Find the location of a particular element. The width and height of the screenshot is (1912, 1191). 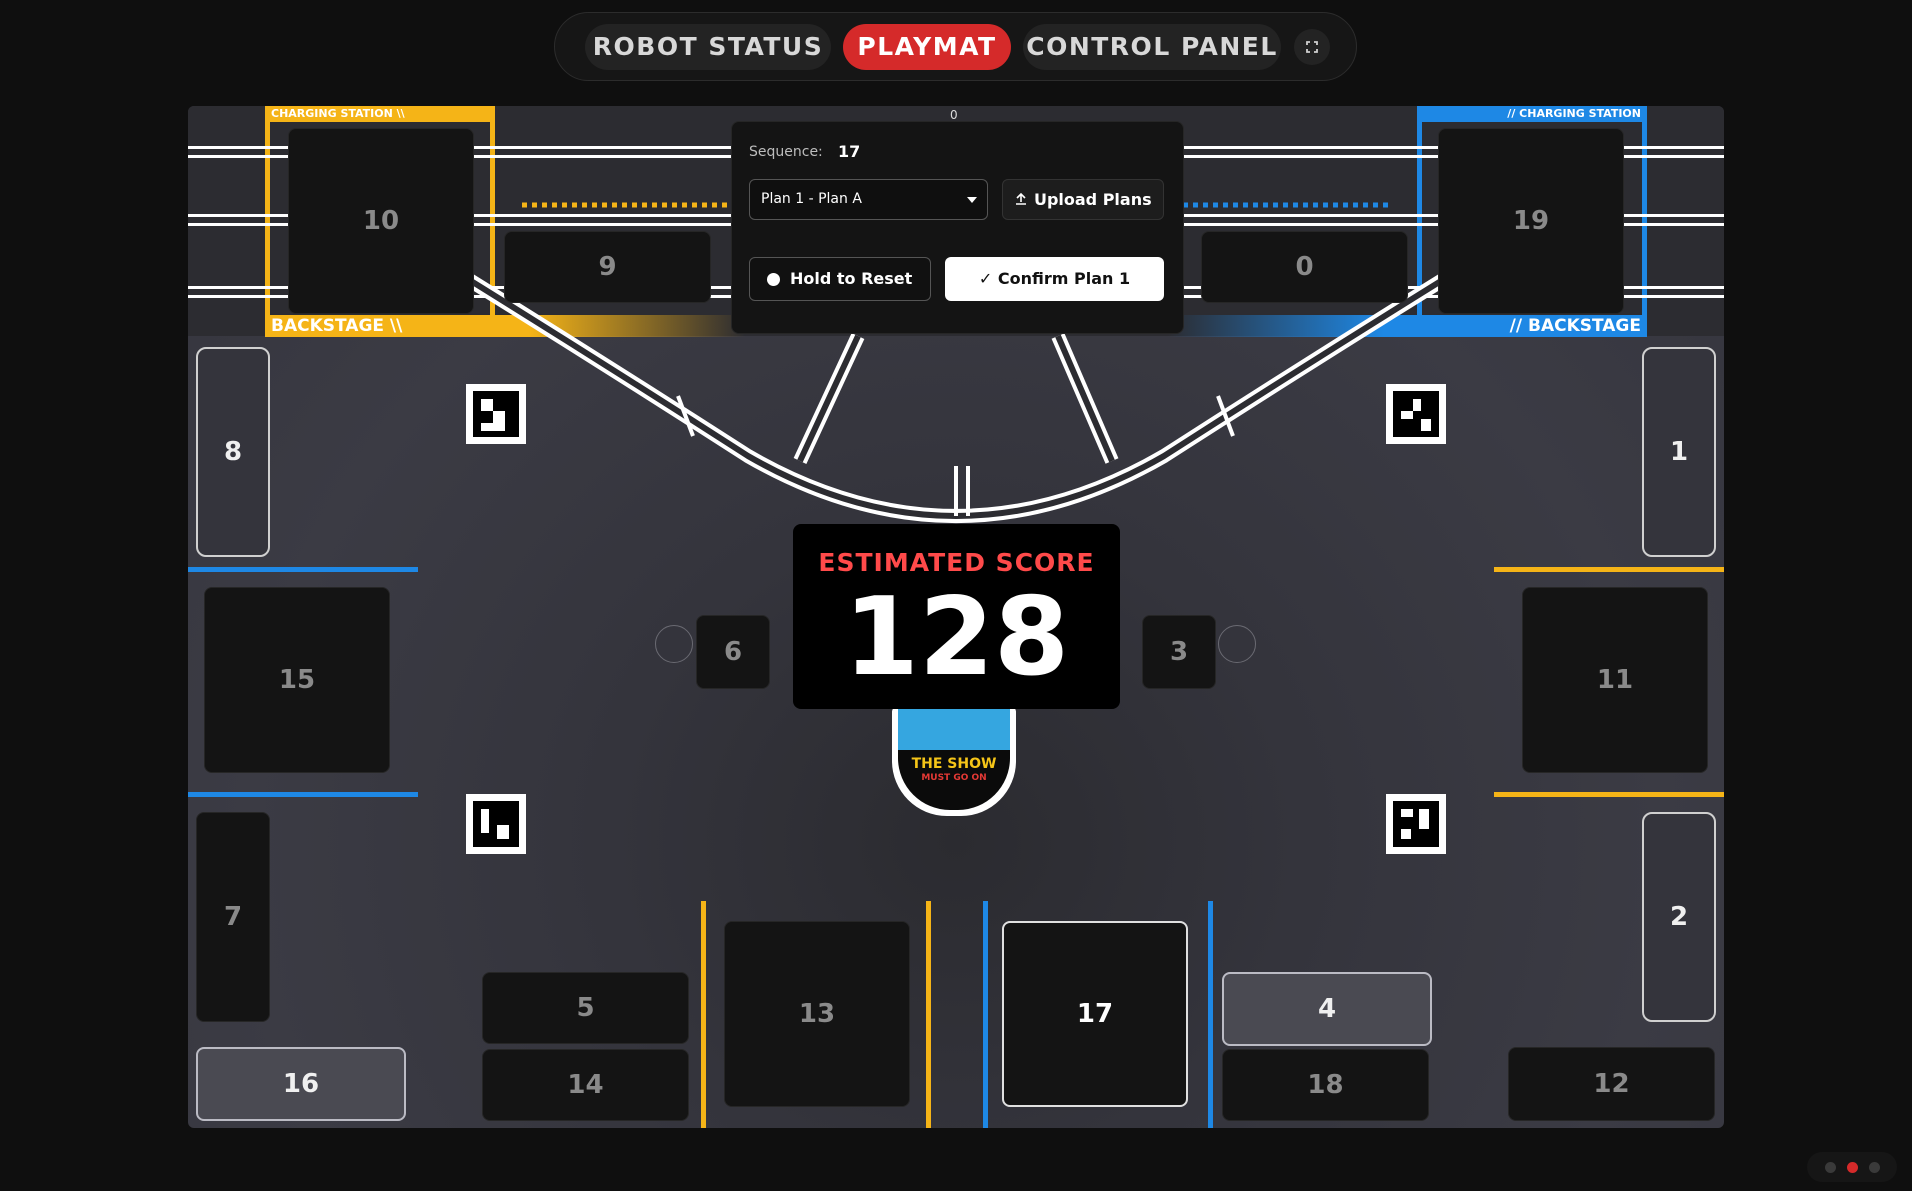

page-indicator is located at coordinates (1852, 1167).